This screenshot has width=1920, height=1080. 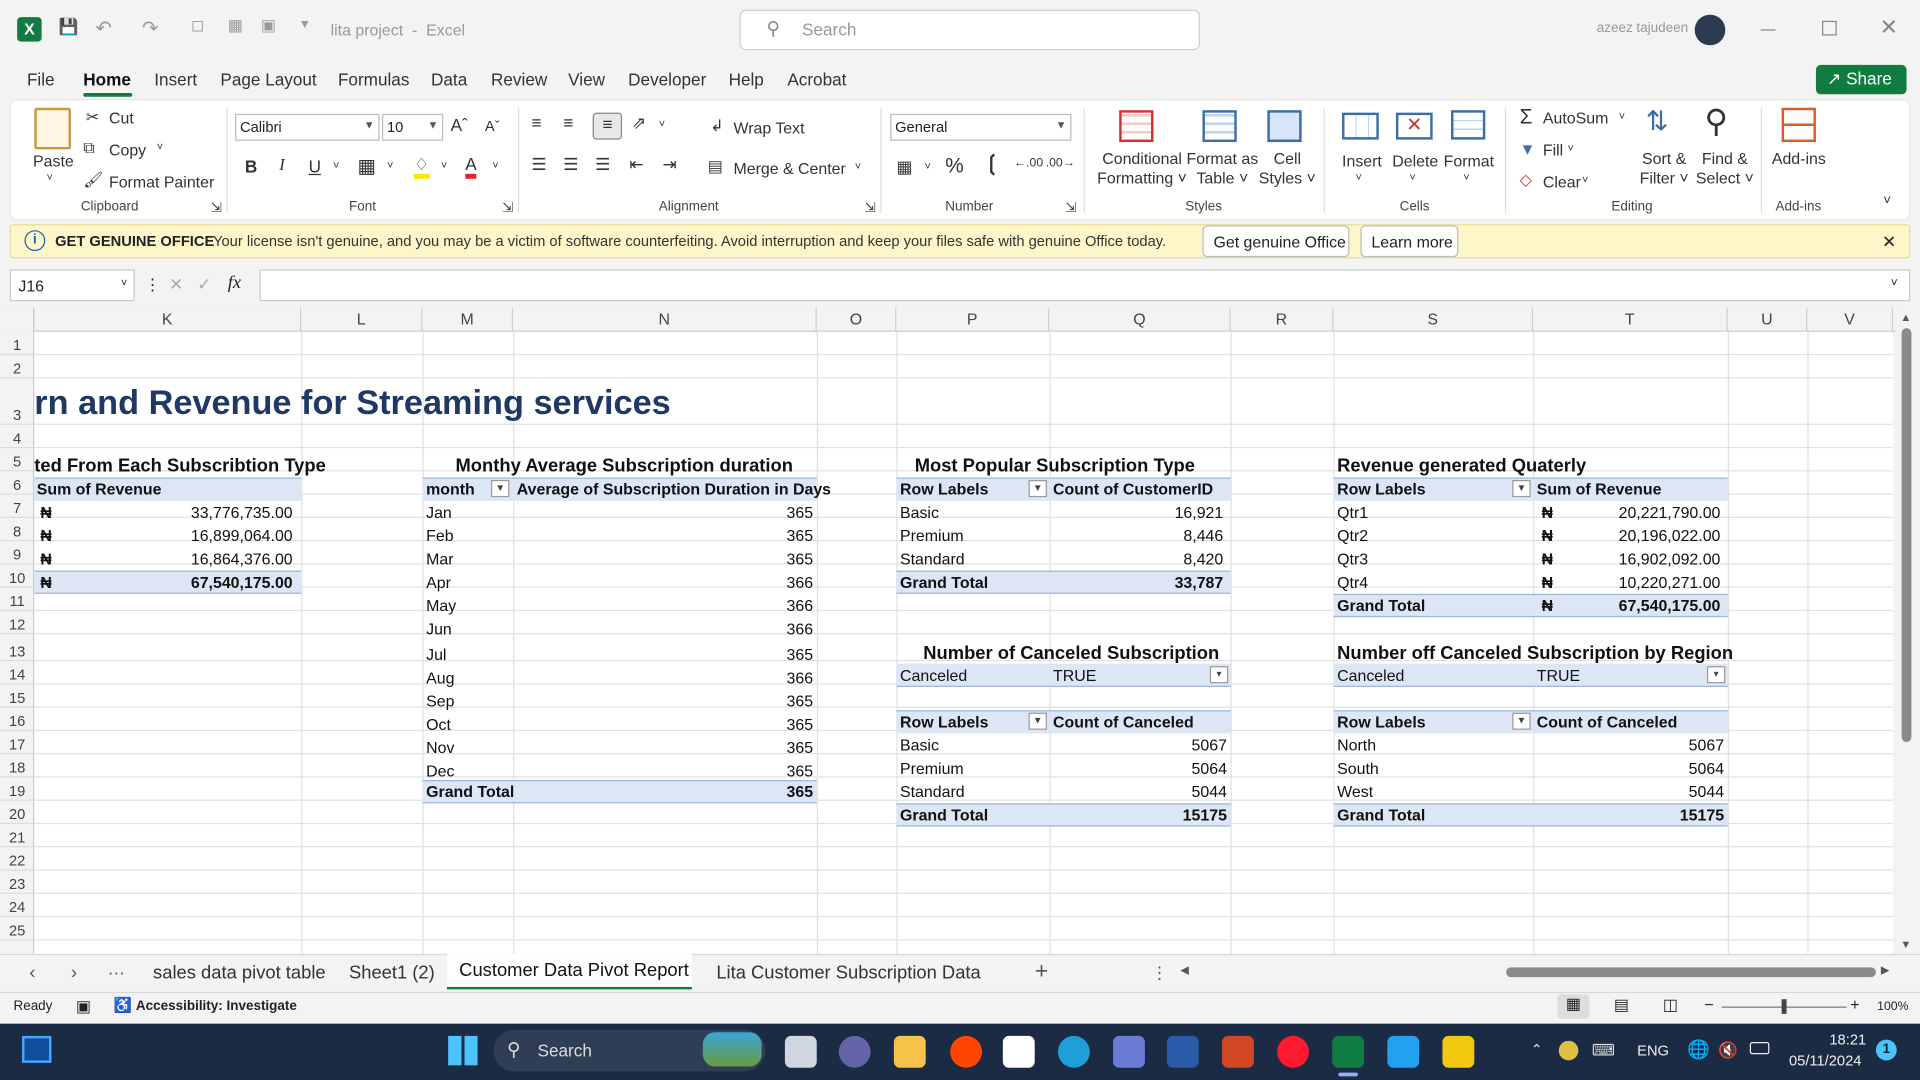 What do you see at coordinates (1642, 28) in the screenshot?
I see `user-name: azeez tajudeen` at bounding box center [1642, 28].